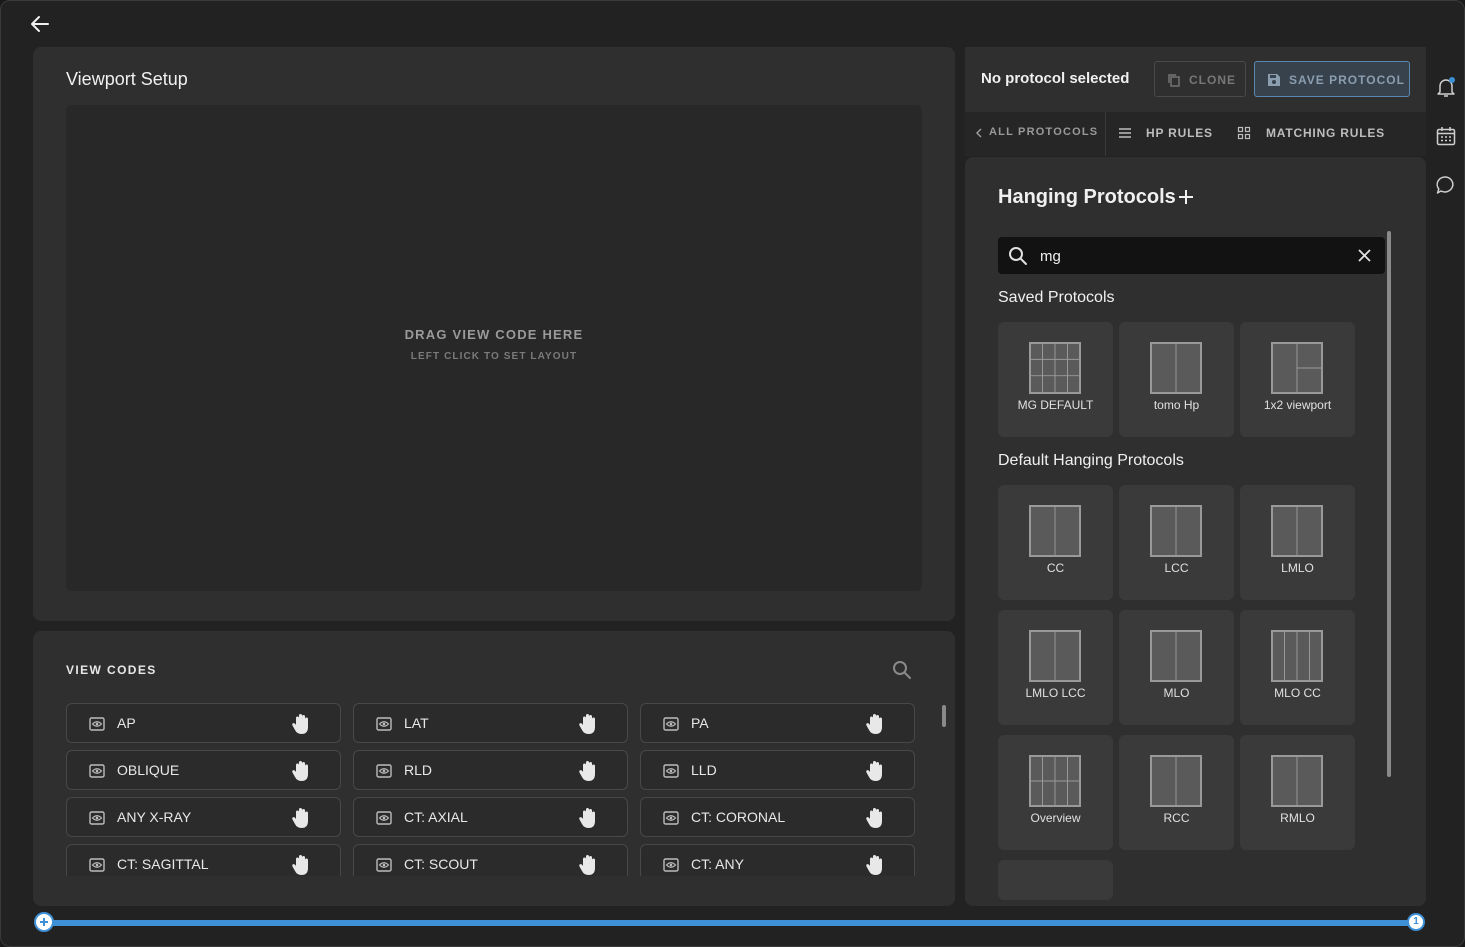 The height and width of the screenshot is (947, 1465). Describe the element at coordinates (490, 817) in the screenshot. I see `view-code-item: CT: AXIAL` at that location.